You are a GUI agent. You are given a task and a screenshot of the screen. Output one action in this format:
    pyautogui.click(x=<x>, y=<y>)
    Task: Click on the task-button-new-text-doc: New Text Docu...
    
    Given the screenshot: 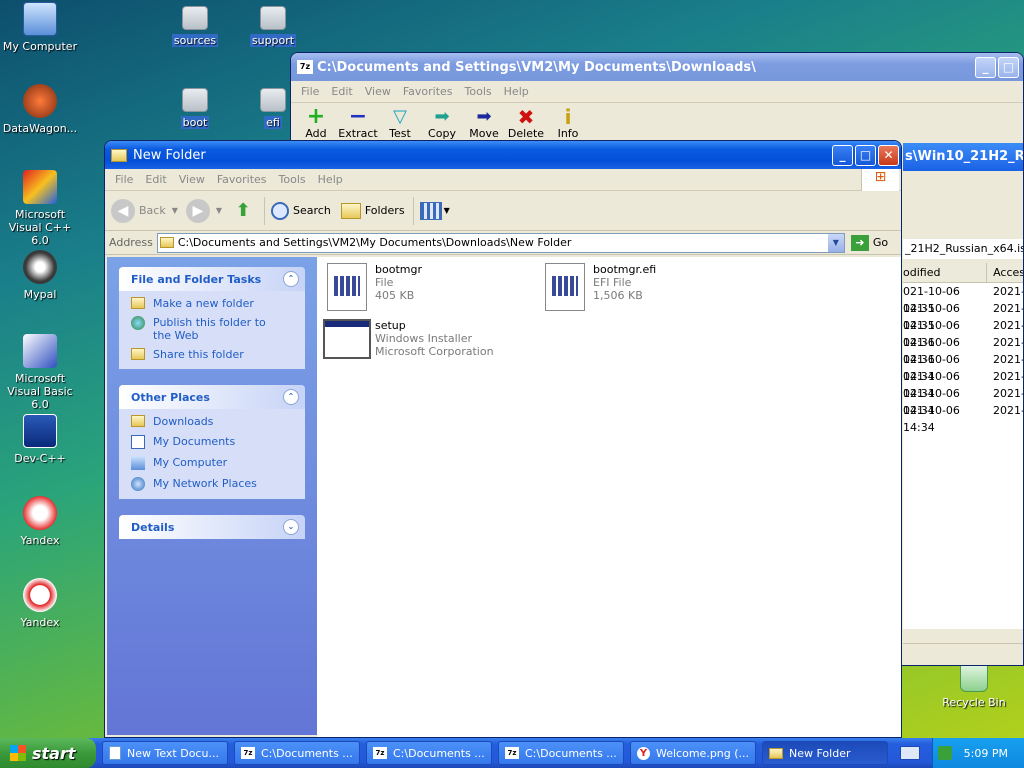 What is the action you would take?
    pyautogui.click(x=165, y=753)
    